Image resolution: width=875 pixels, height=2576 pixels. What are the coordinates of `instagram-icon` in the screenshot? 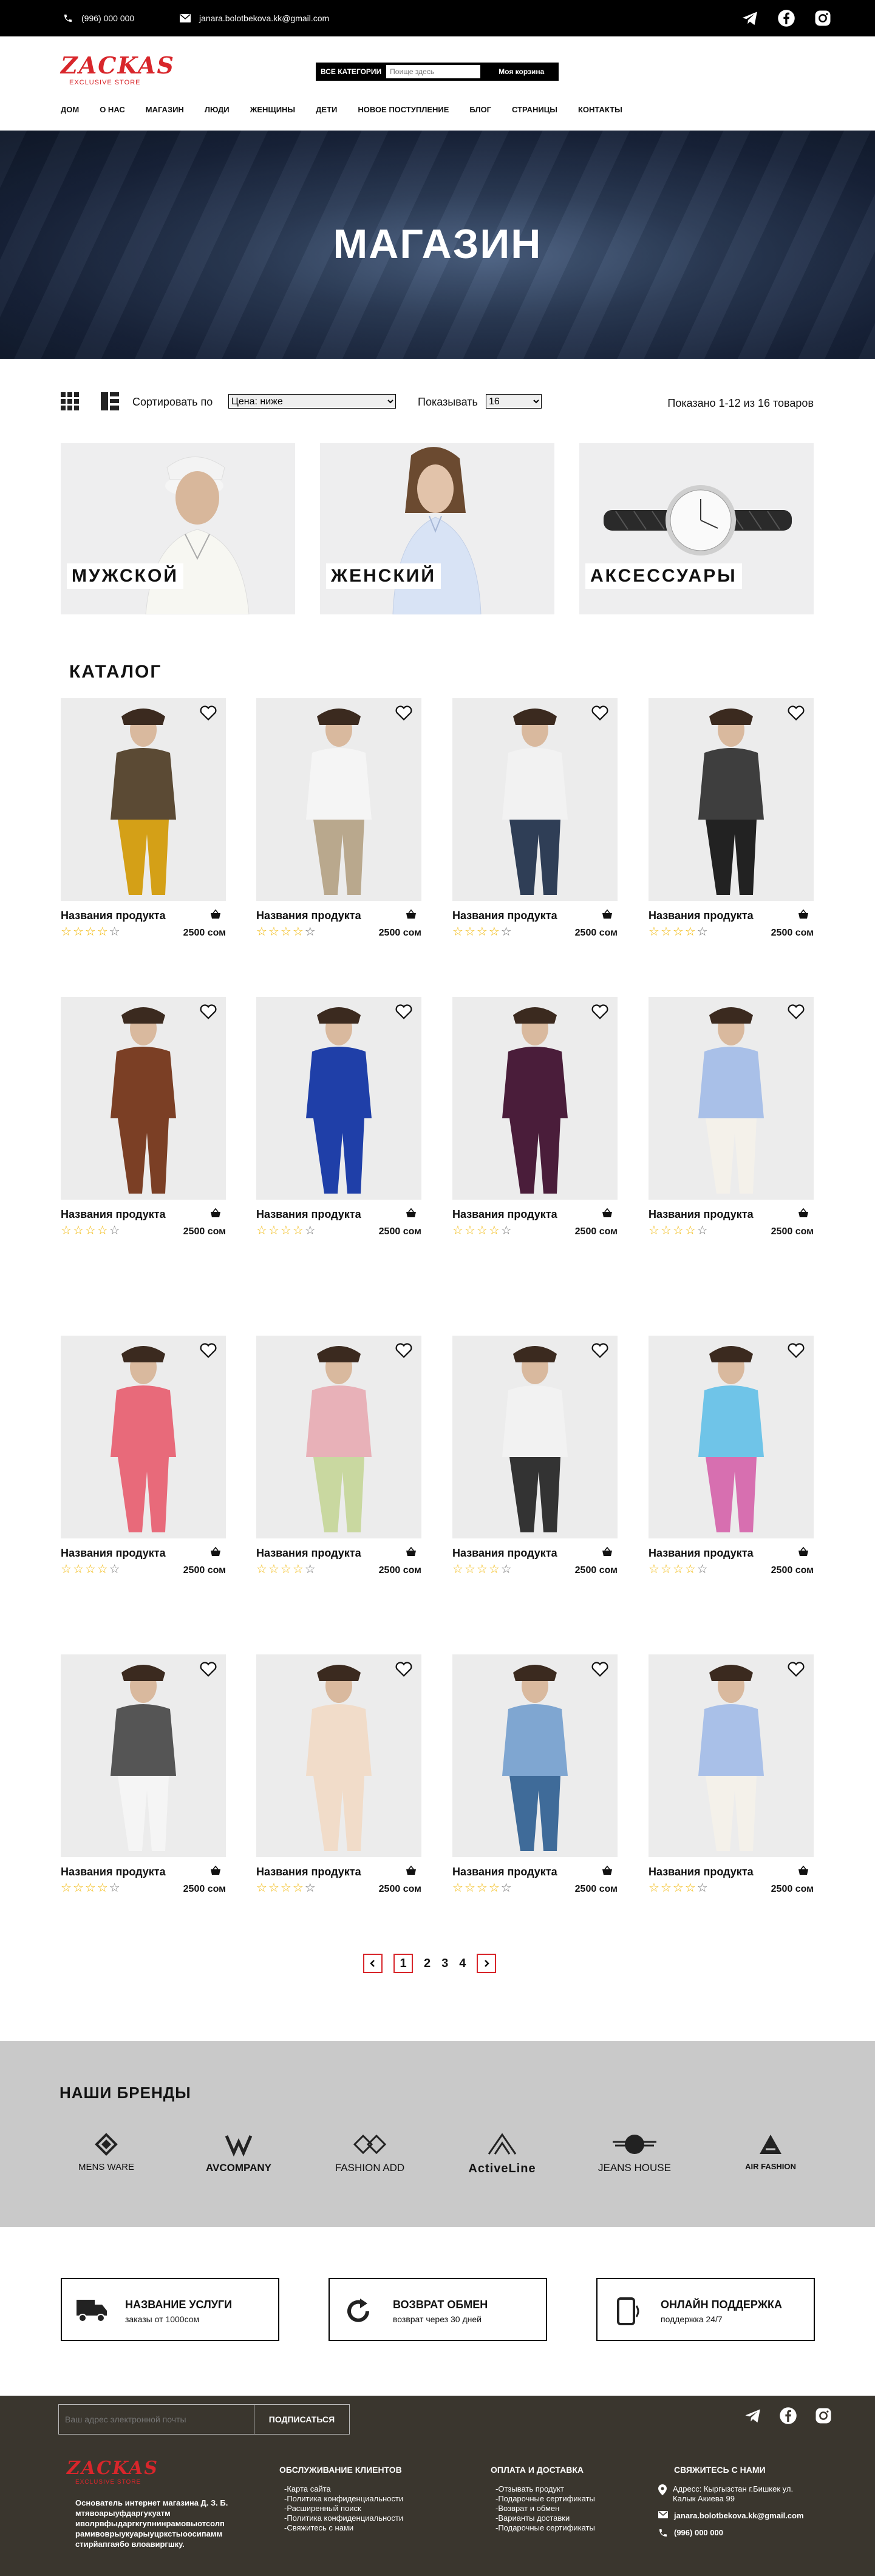 It's located at (822, 18).